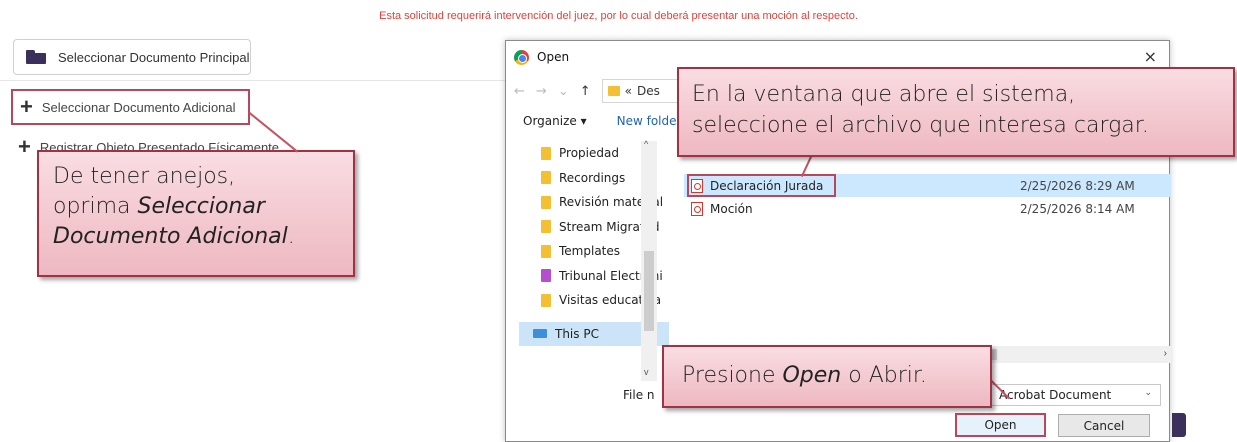  What do you see at coordinates (812, 375) in the screenshot?
I see `callout-text: Open` at bounding box center [812, 375].